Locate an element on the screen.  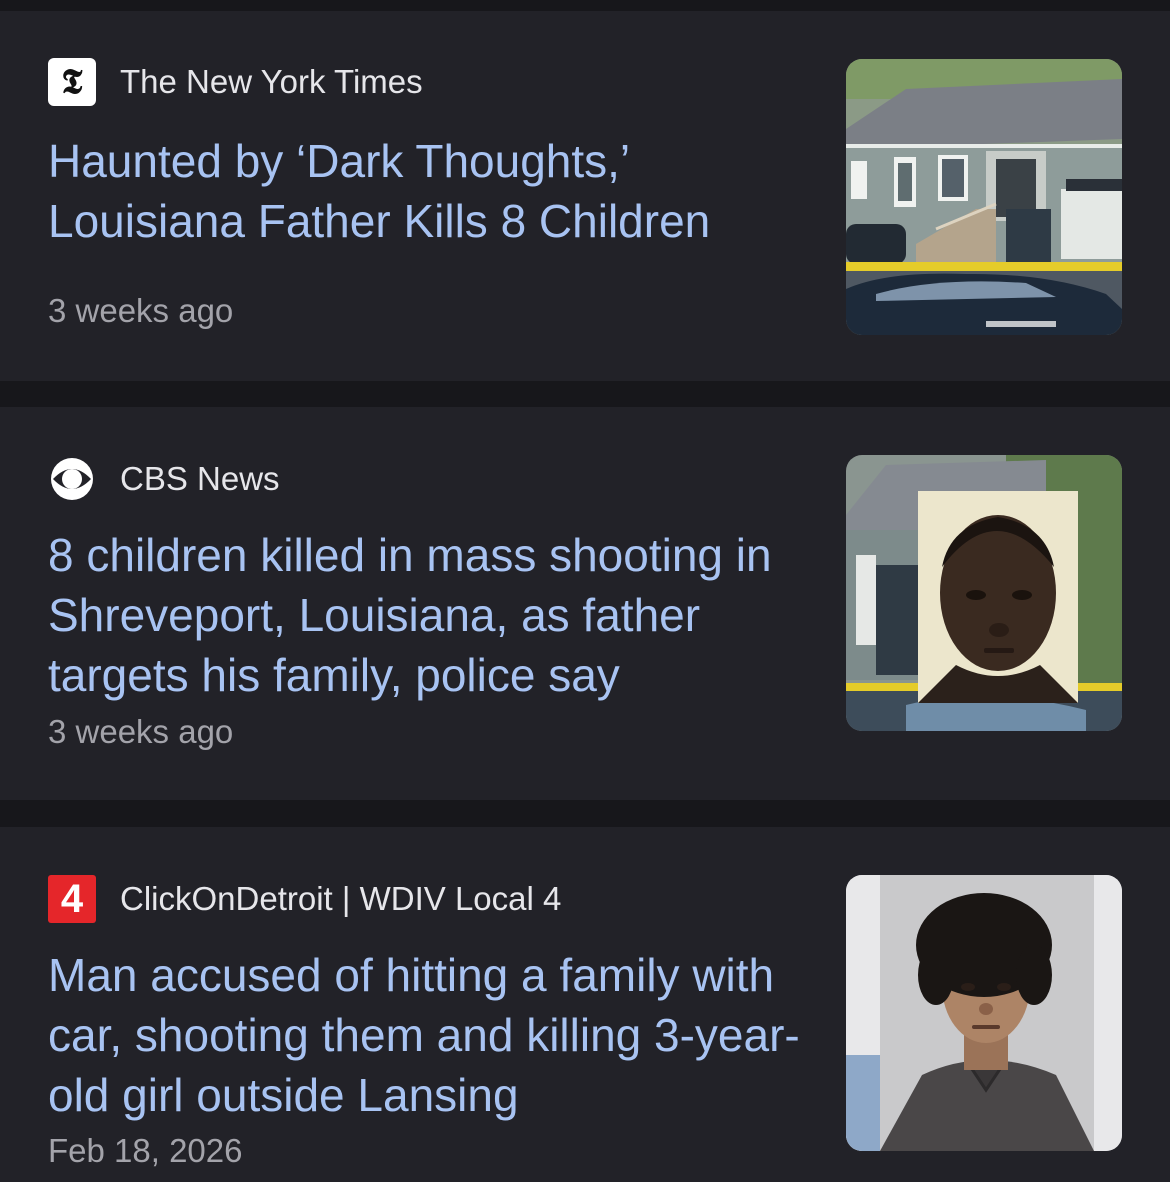
nyt-logo-glyph: 𝕿 is located at coordinates (72, 82).